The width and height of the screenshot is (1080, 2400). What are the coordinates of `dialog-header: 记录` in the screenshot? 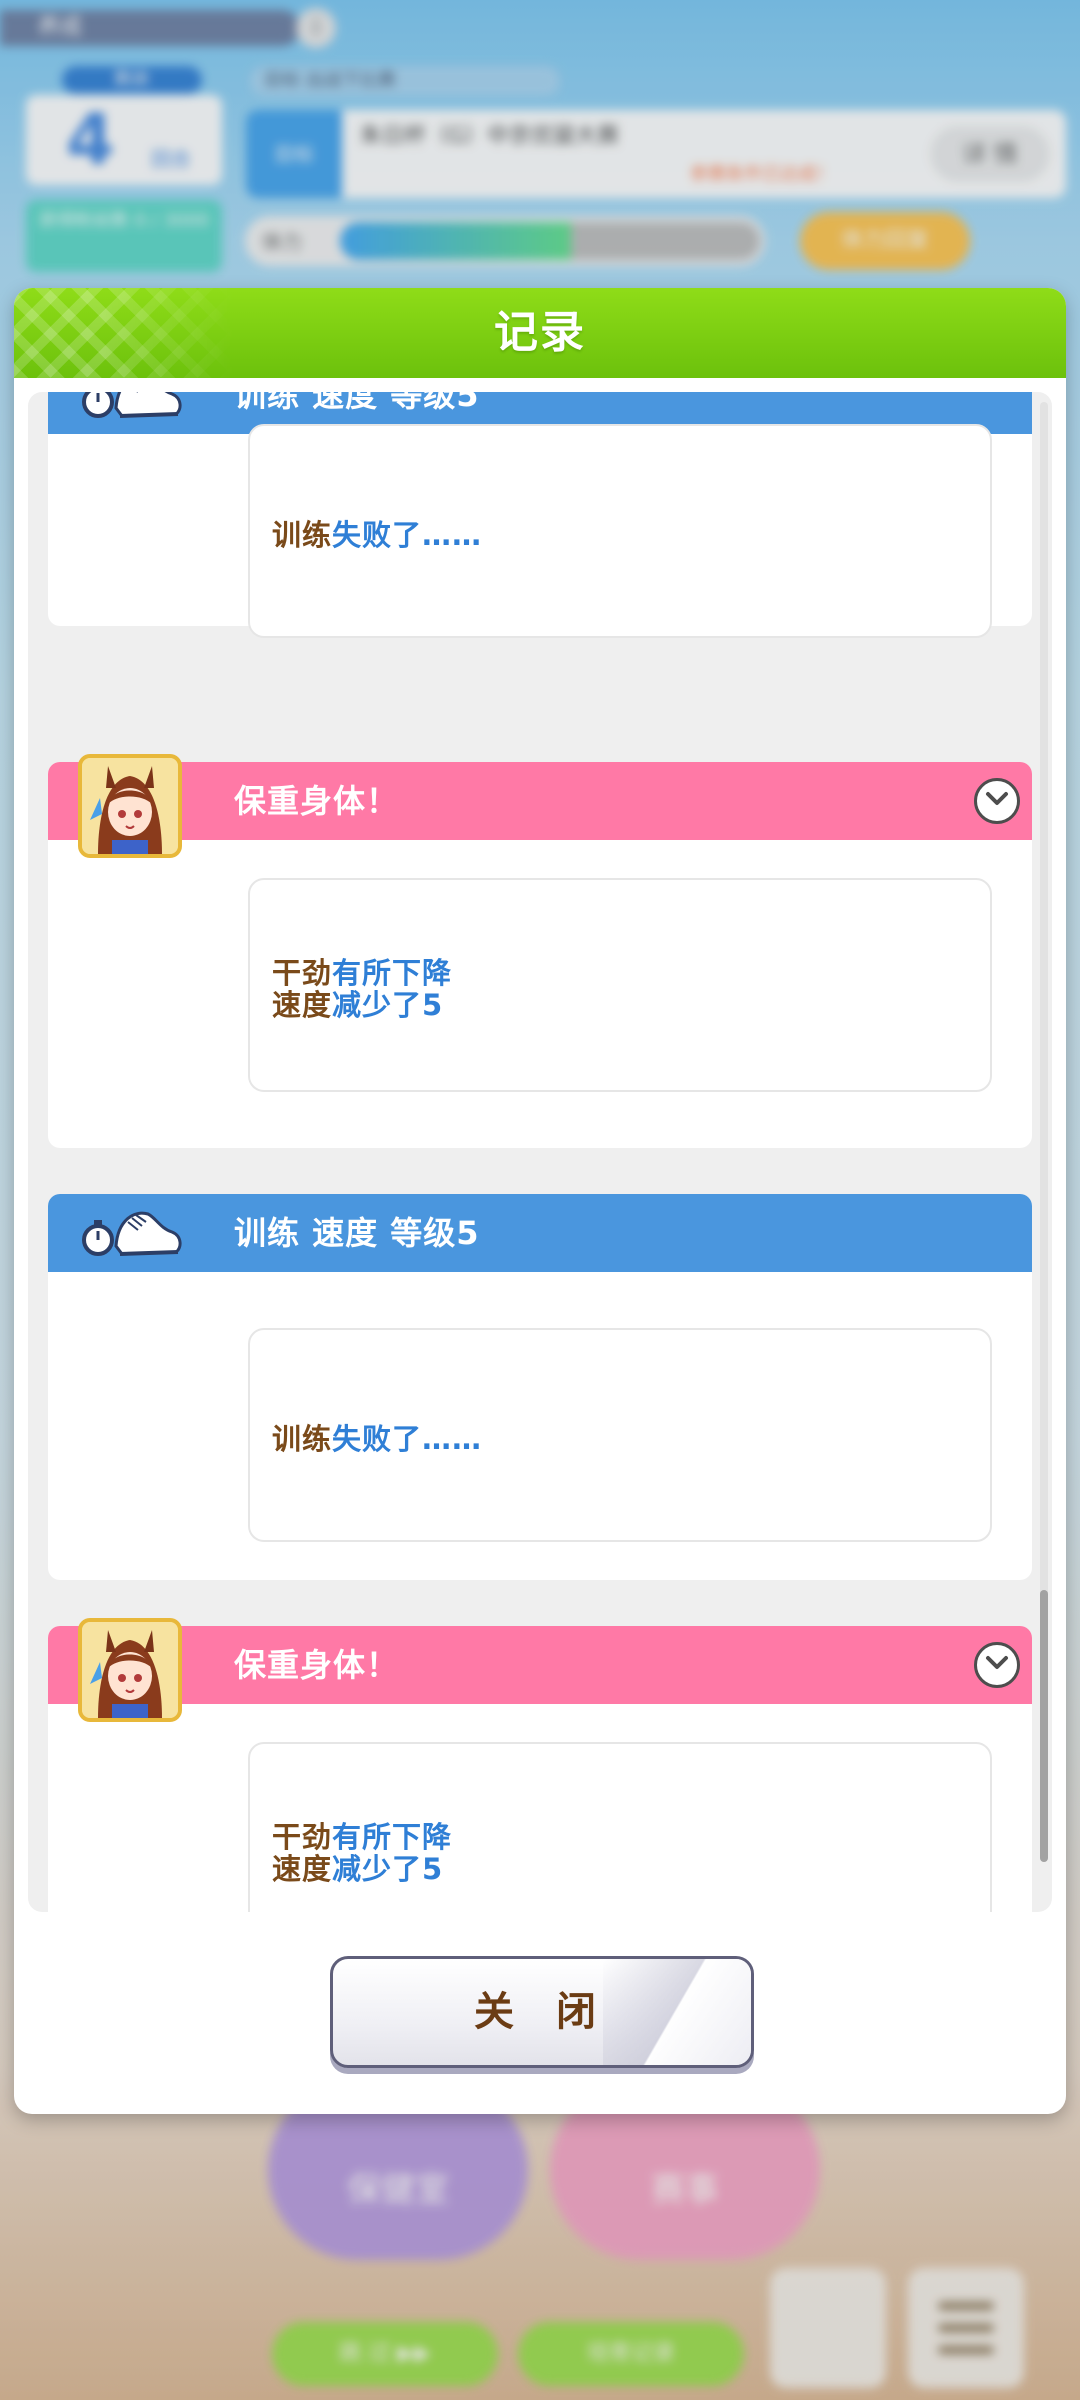 It's located at (540, 333).